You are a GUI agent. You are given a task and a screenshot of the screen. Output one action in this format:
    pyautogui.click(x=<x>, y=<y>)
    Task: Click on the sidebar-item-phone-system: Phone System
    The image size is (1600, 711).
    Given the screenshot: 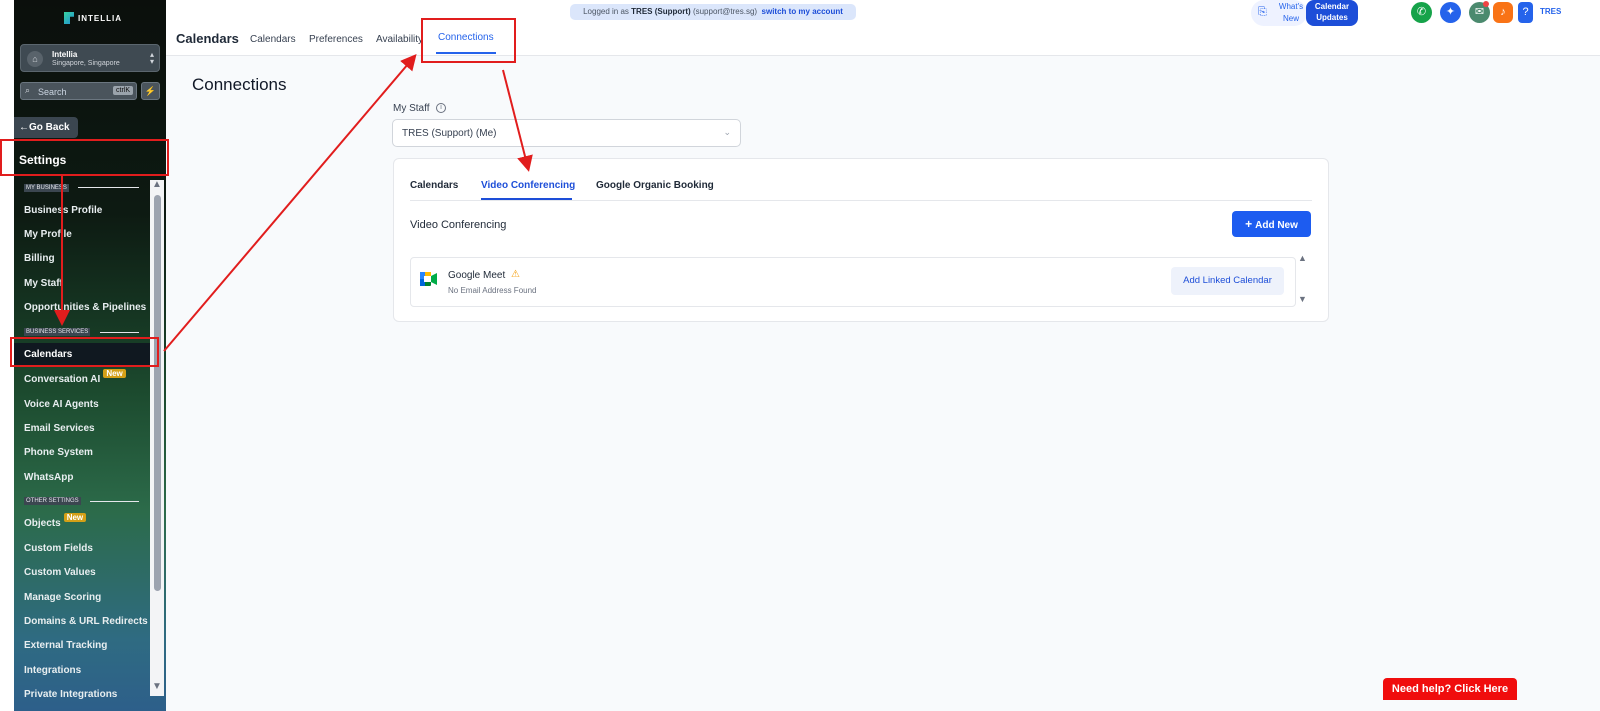 What is the action you would take?
    pyautogui.click(x=58, y=452)
    